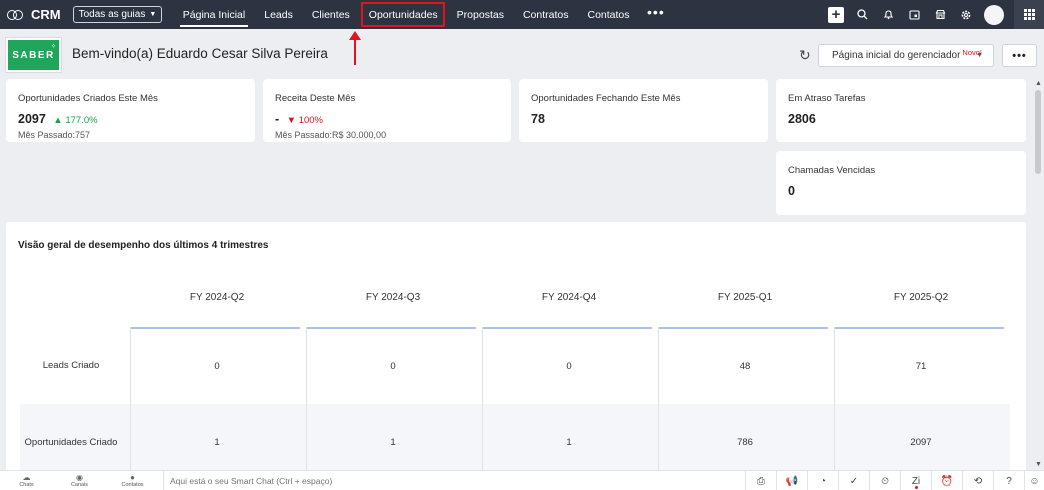  Describe the element at coordinates (977, 480) in the screenshot. I see `history-icon: ⟲` at that location.